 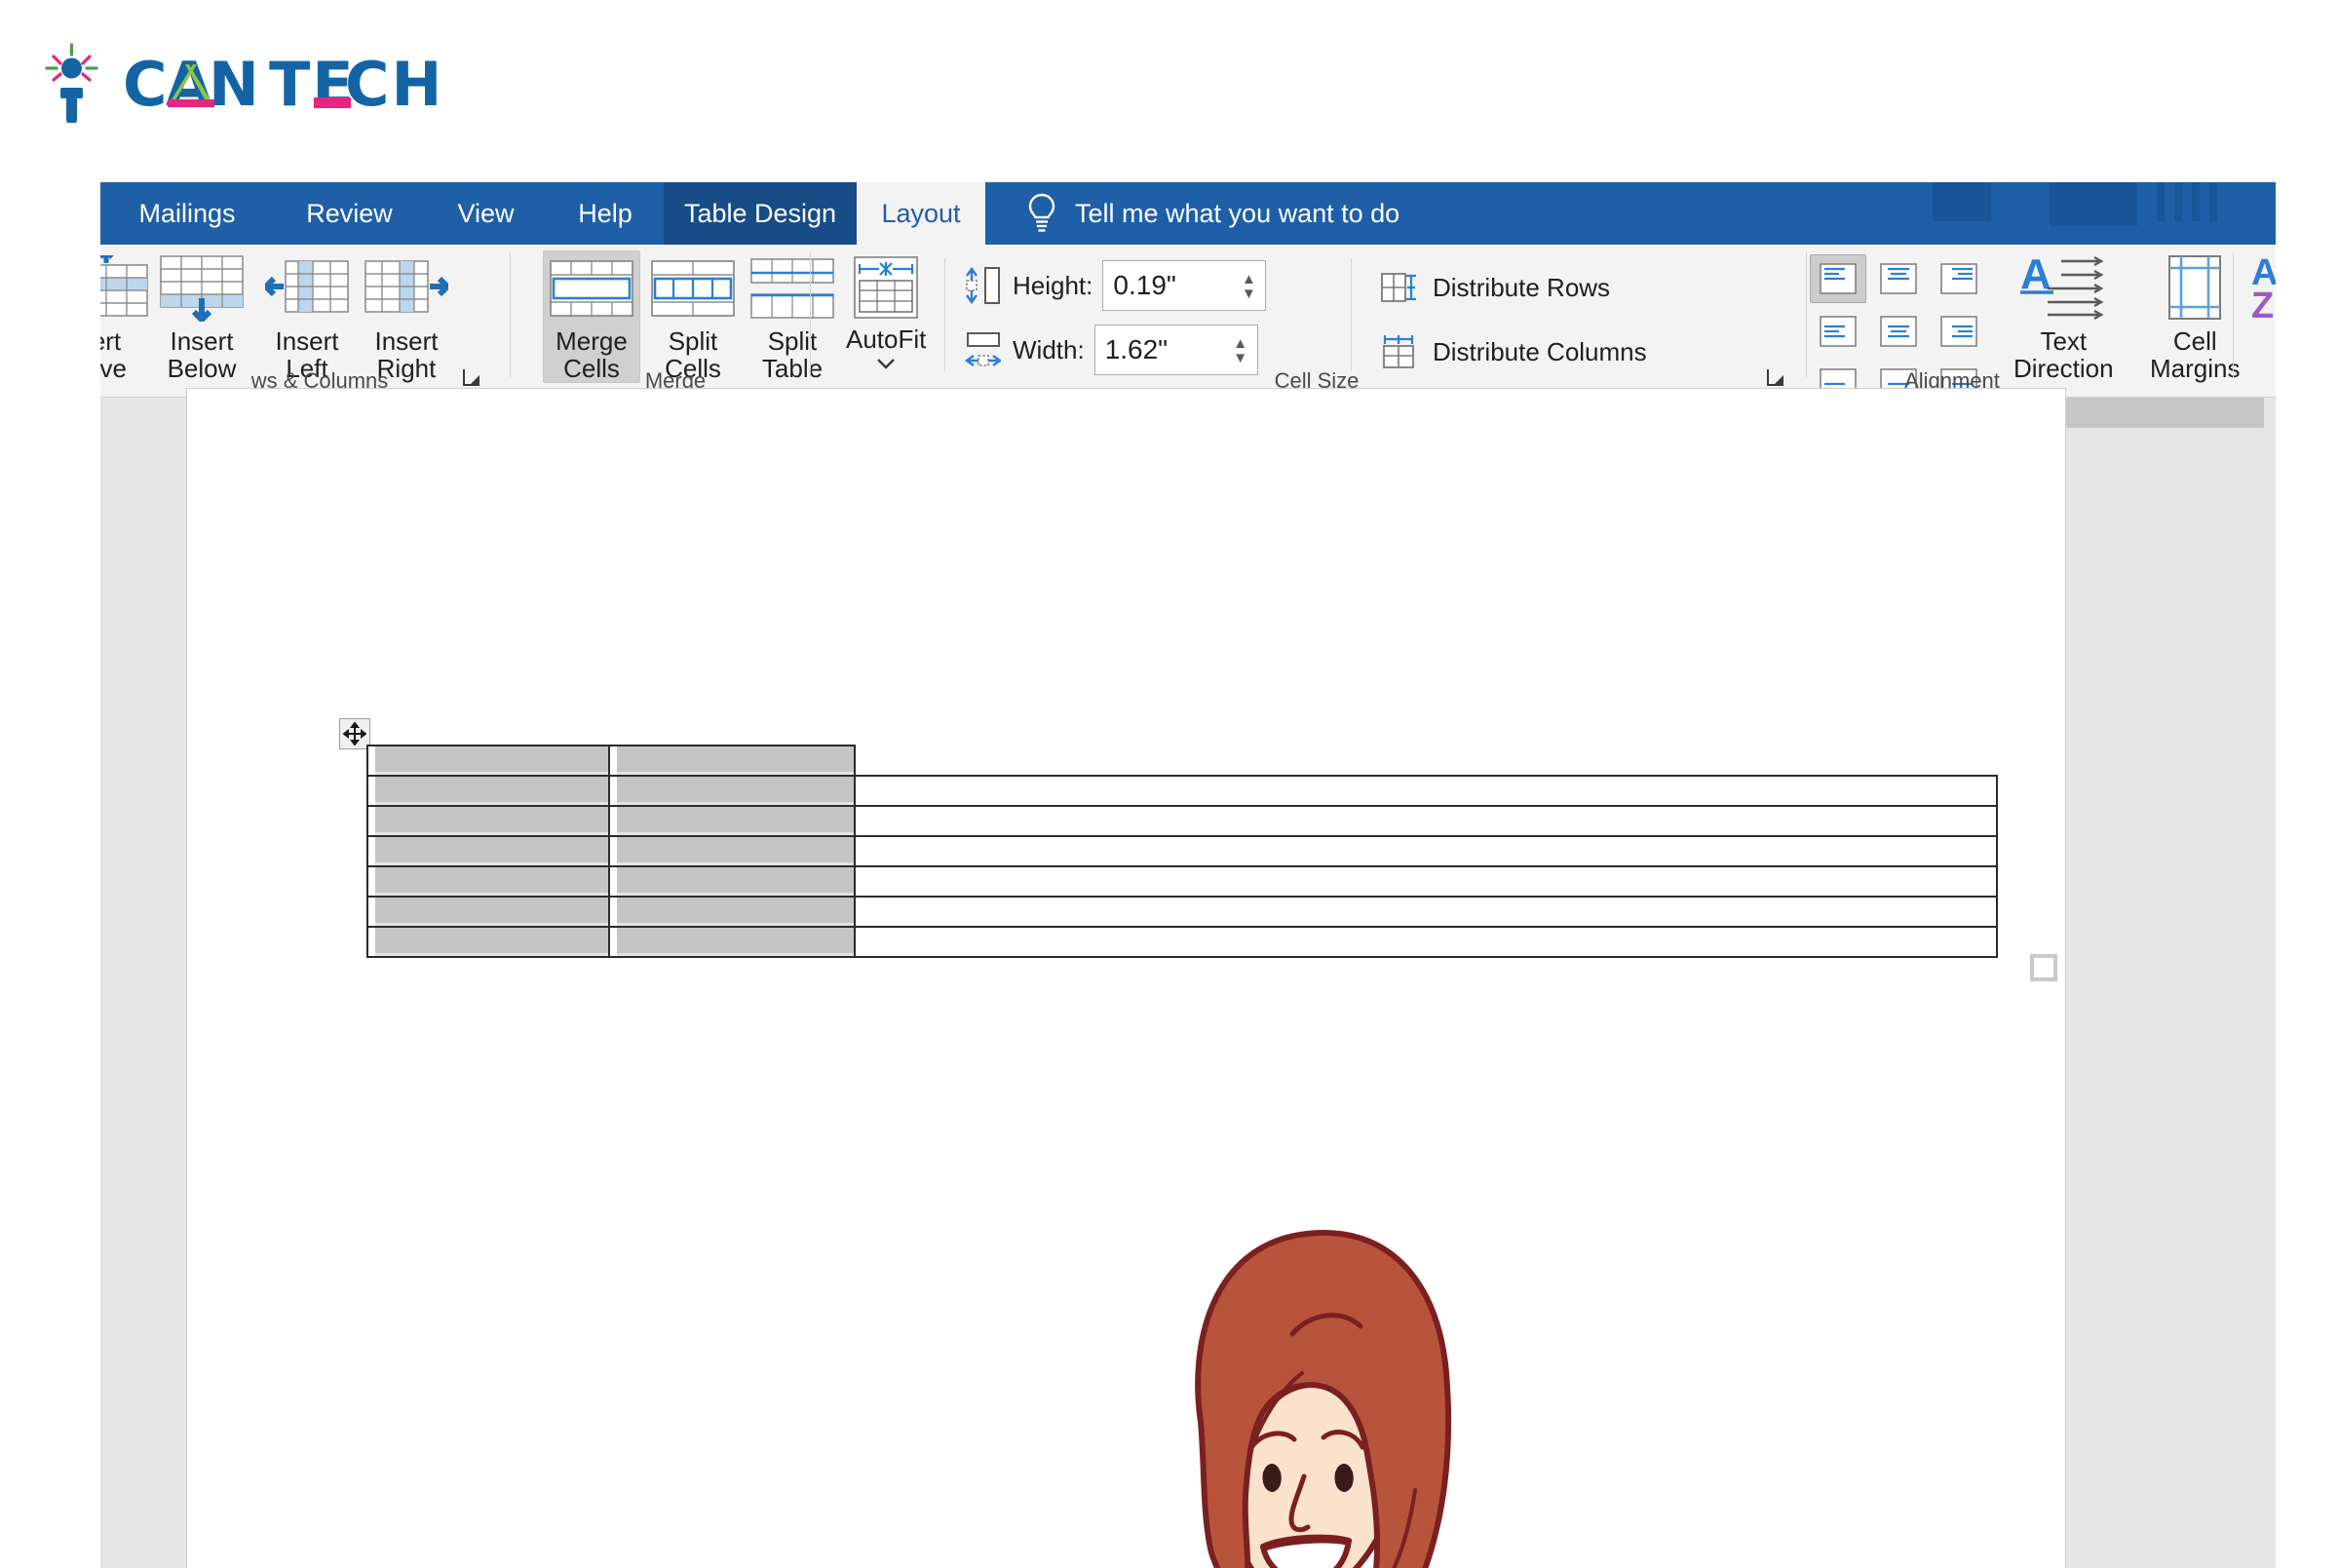 What do you see at coordinates (1898, 331) in the screenshot?
I see `align-center-button` at bounding box center [1898, 331].